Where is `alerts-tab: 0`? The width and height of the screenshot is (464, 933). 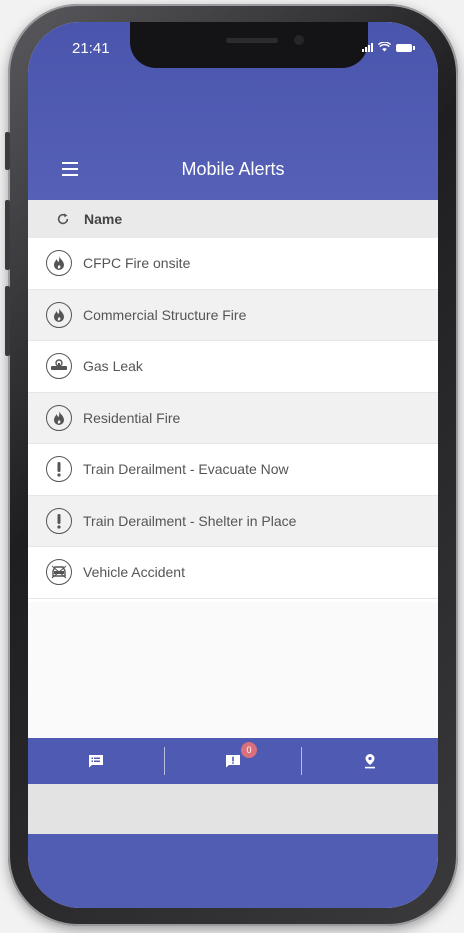
alerts-tab: 0 is located at coordinates (233, 761).